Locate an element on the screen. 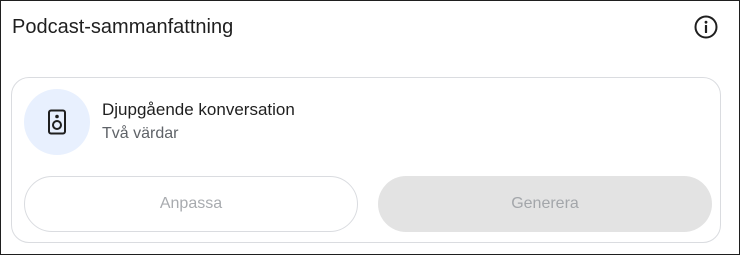  format-option: Djupgående konversation Två värdar is located at coordinates (159, 122).